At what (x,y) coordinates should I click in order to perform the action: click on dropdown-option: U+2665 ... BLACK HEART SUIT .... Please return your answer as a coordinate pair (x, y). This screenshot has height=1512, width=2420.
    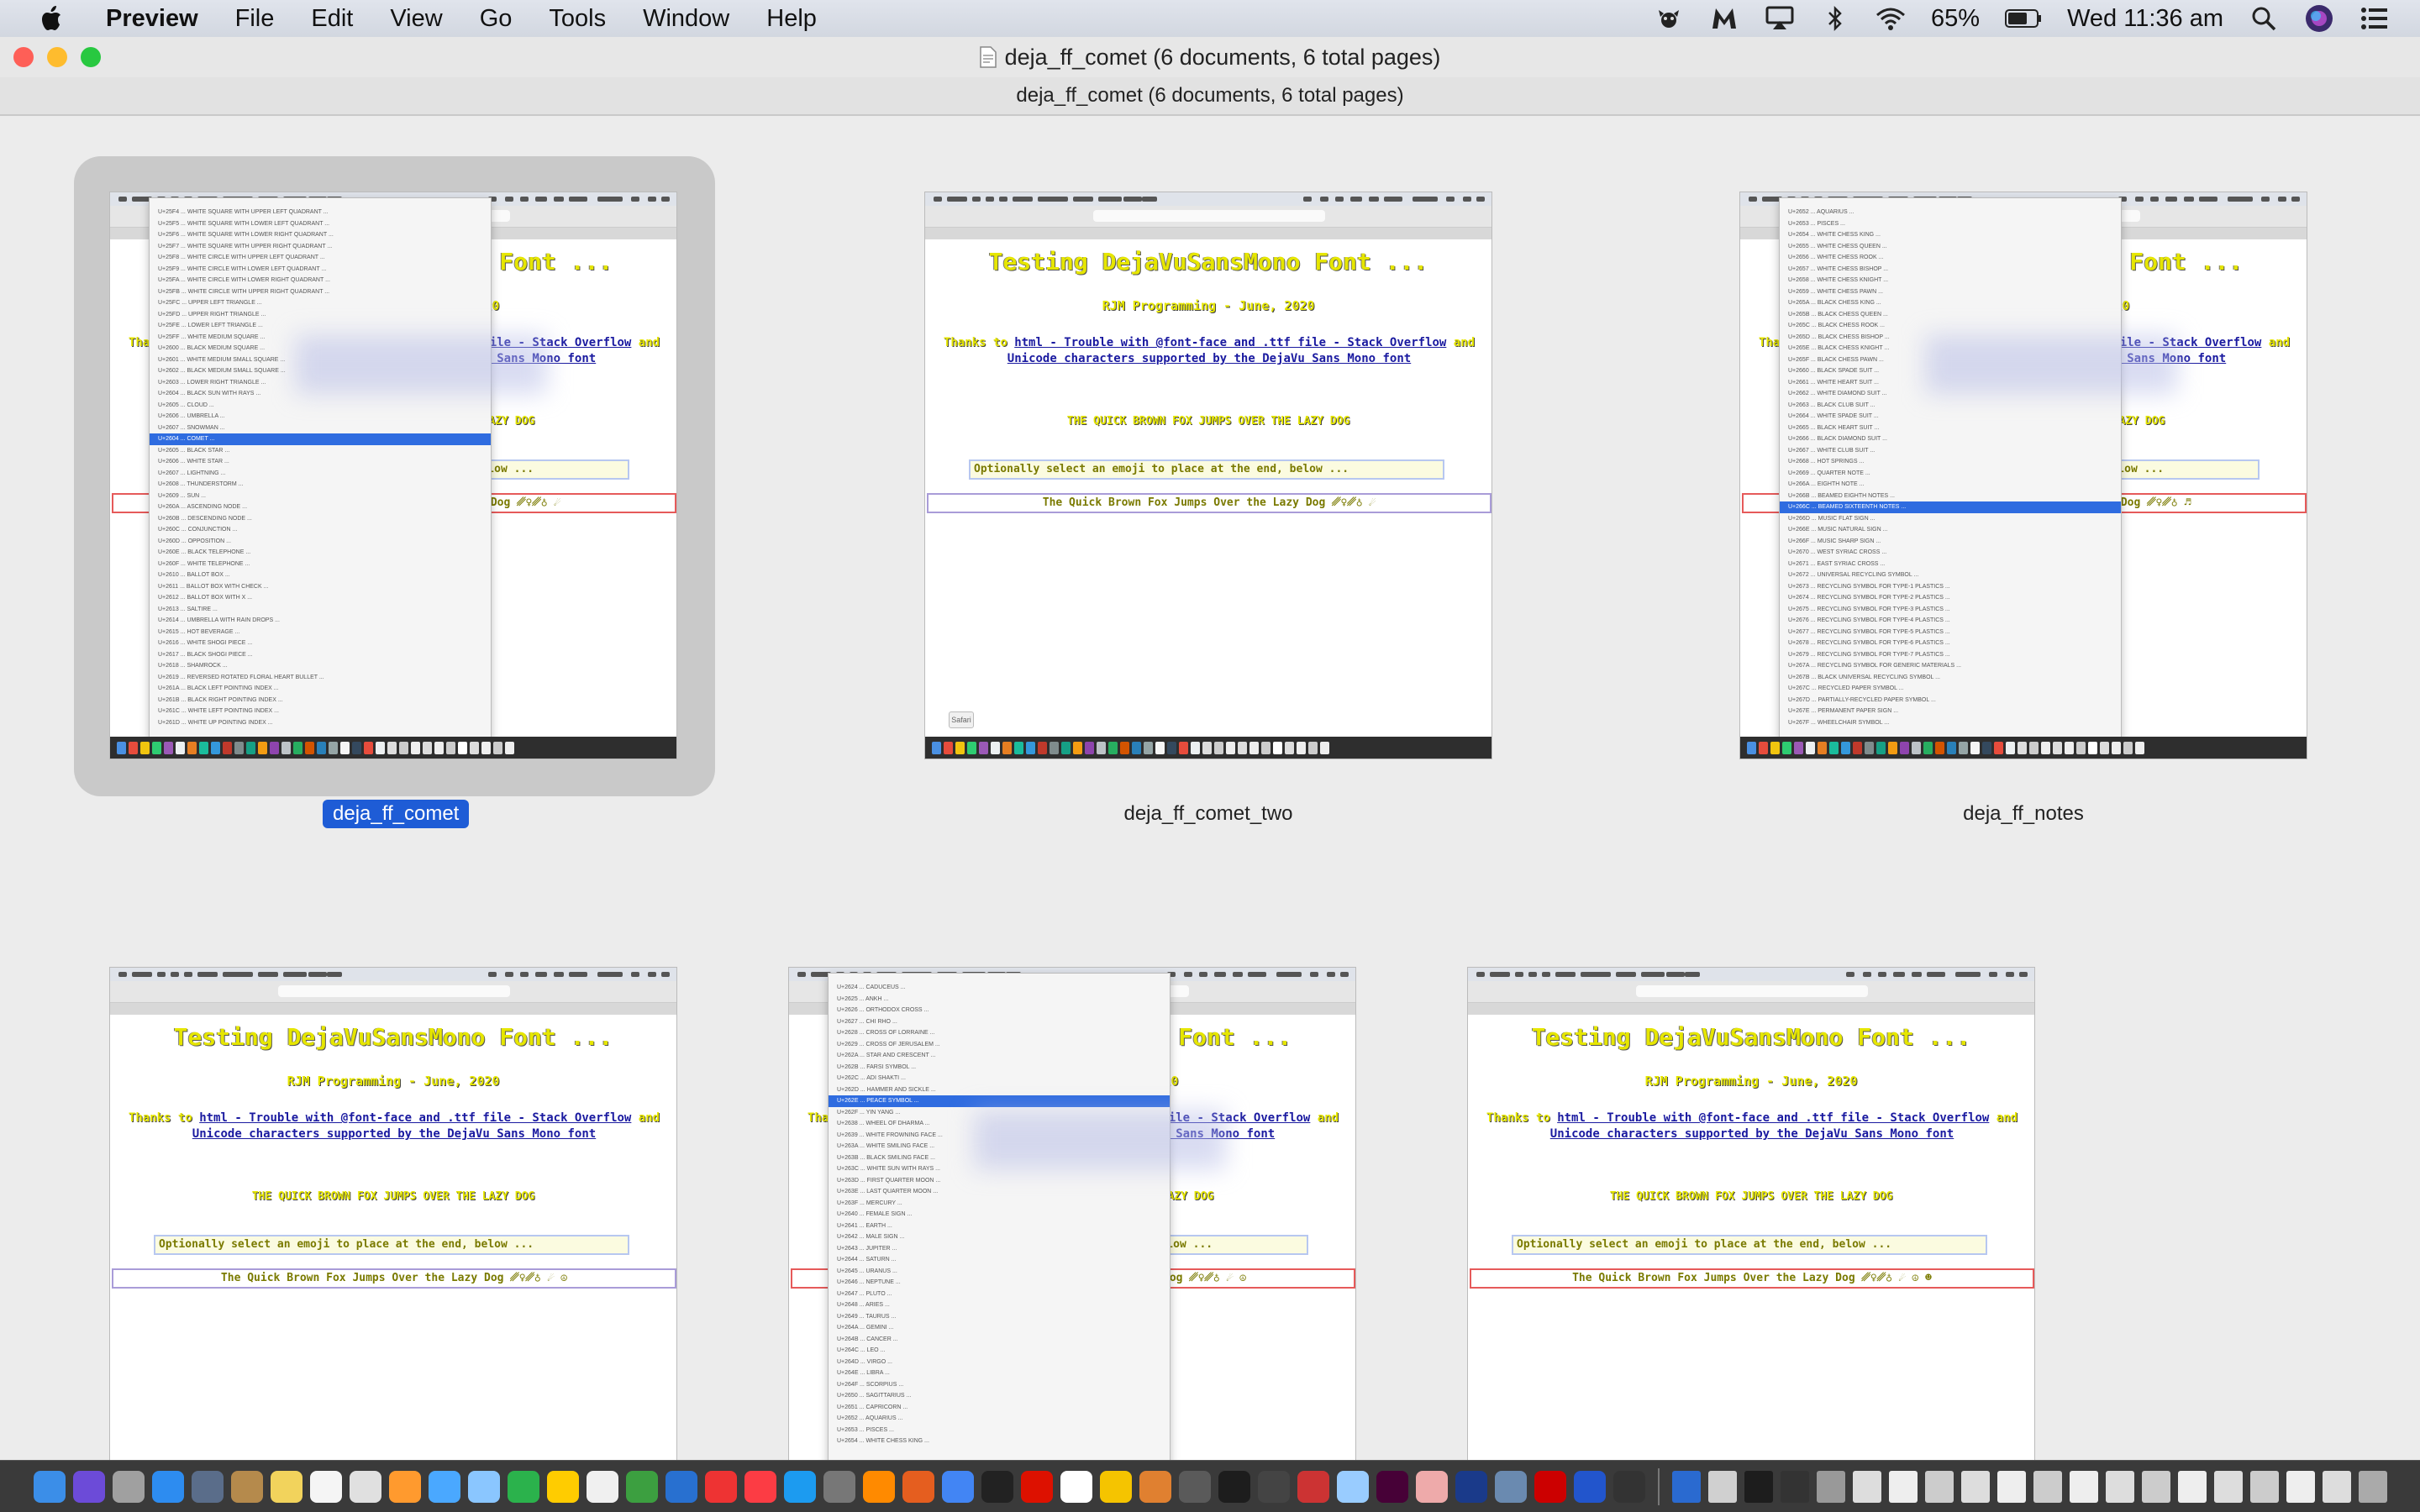
    Looking at the image, I should click on (1950, 428).